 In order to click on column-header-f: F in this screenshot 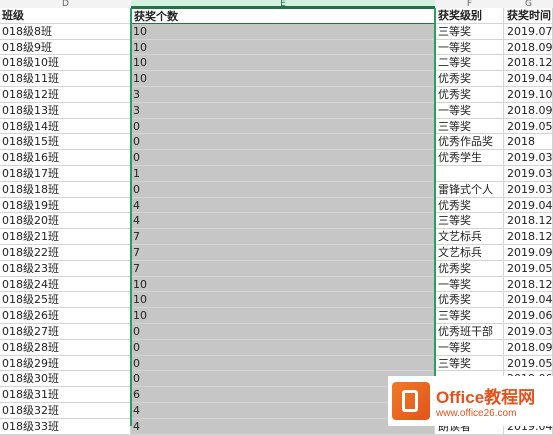, I will do `click(470, 4)`.